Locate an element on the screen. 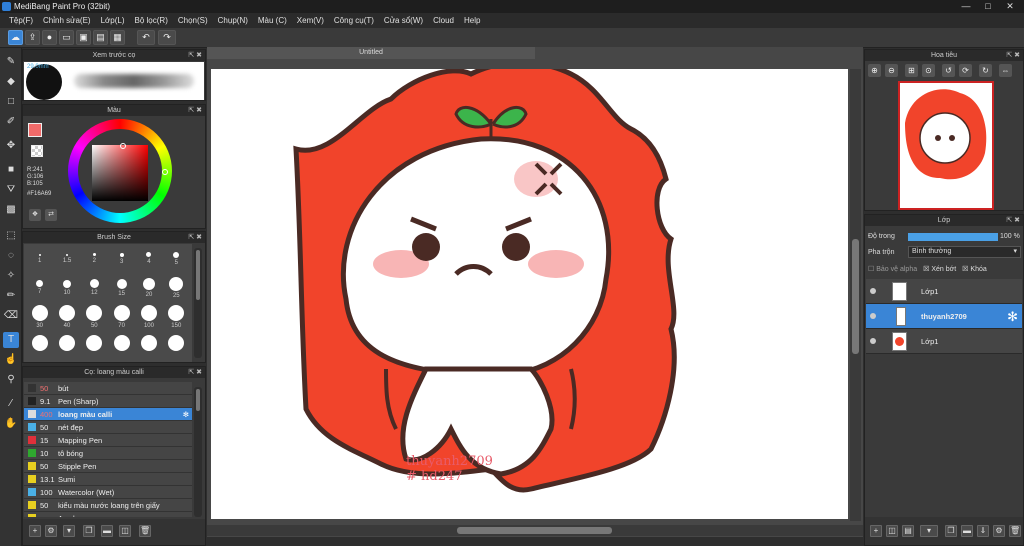 The width and height of the screenshot is (1024, 546). brush-item: 50 nét đẹp is located at coordinates (108, 427).